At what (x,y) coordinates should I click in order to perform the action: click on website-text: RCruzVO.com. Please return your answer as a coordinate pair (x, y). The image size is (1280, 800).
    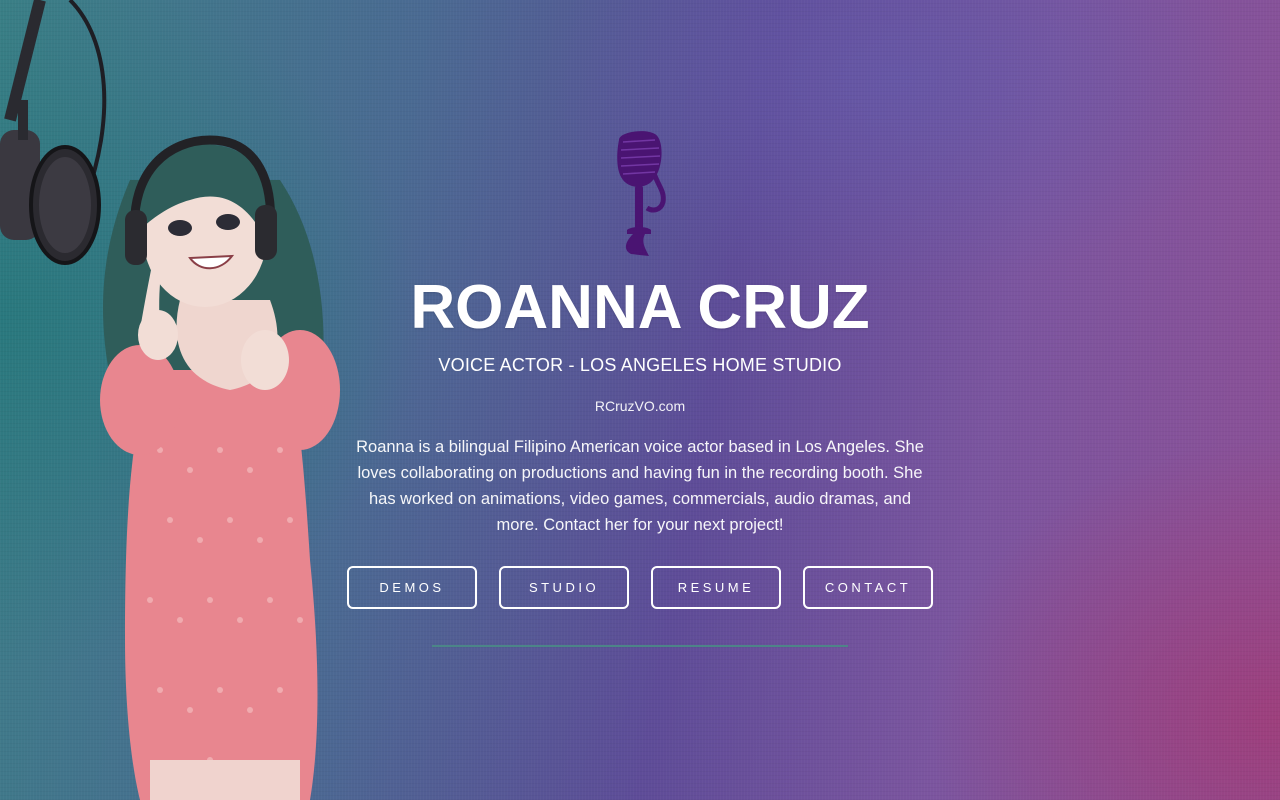
    Looking at the image, I should click on (640, 406).